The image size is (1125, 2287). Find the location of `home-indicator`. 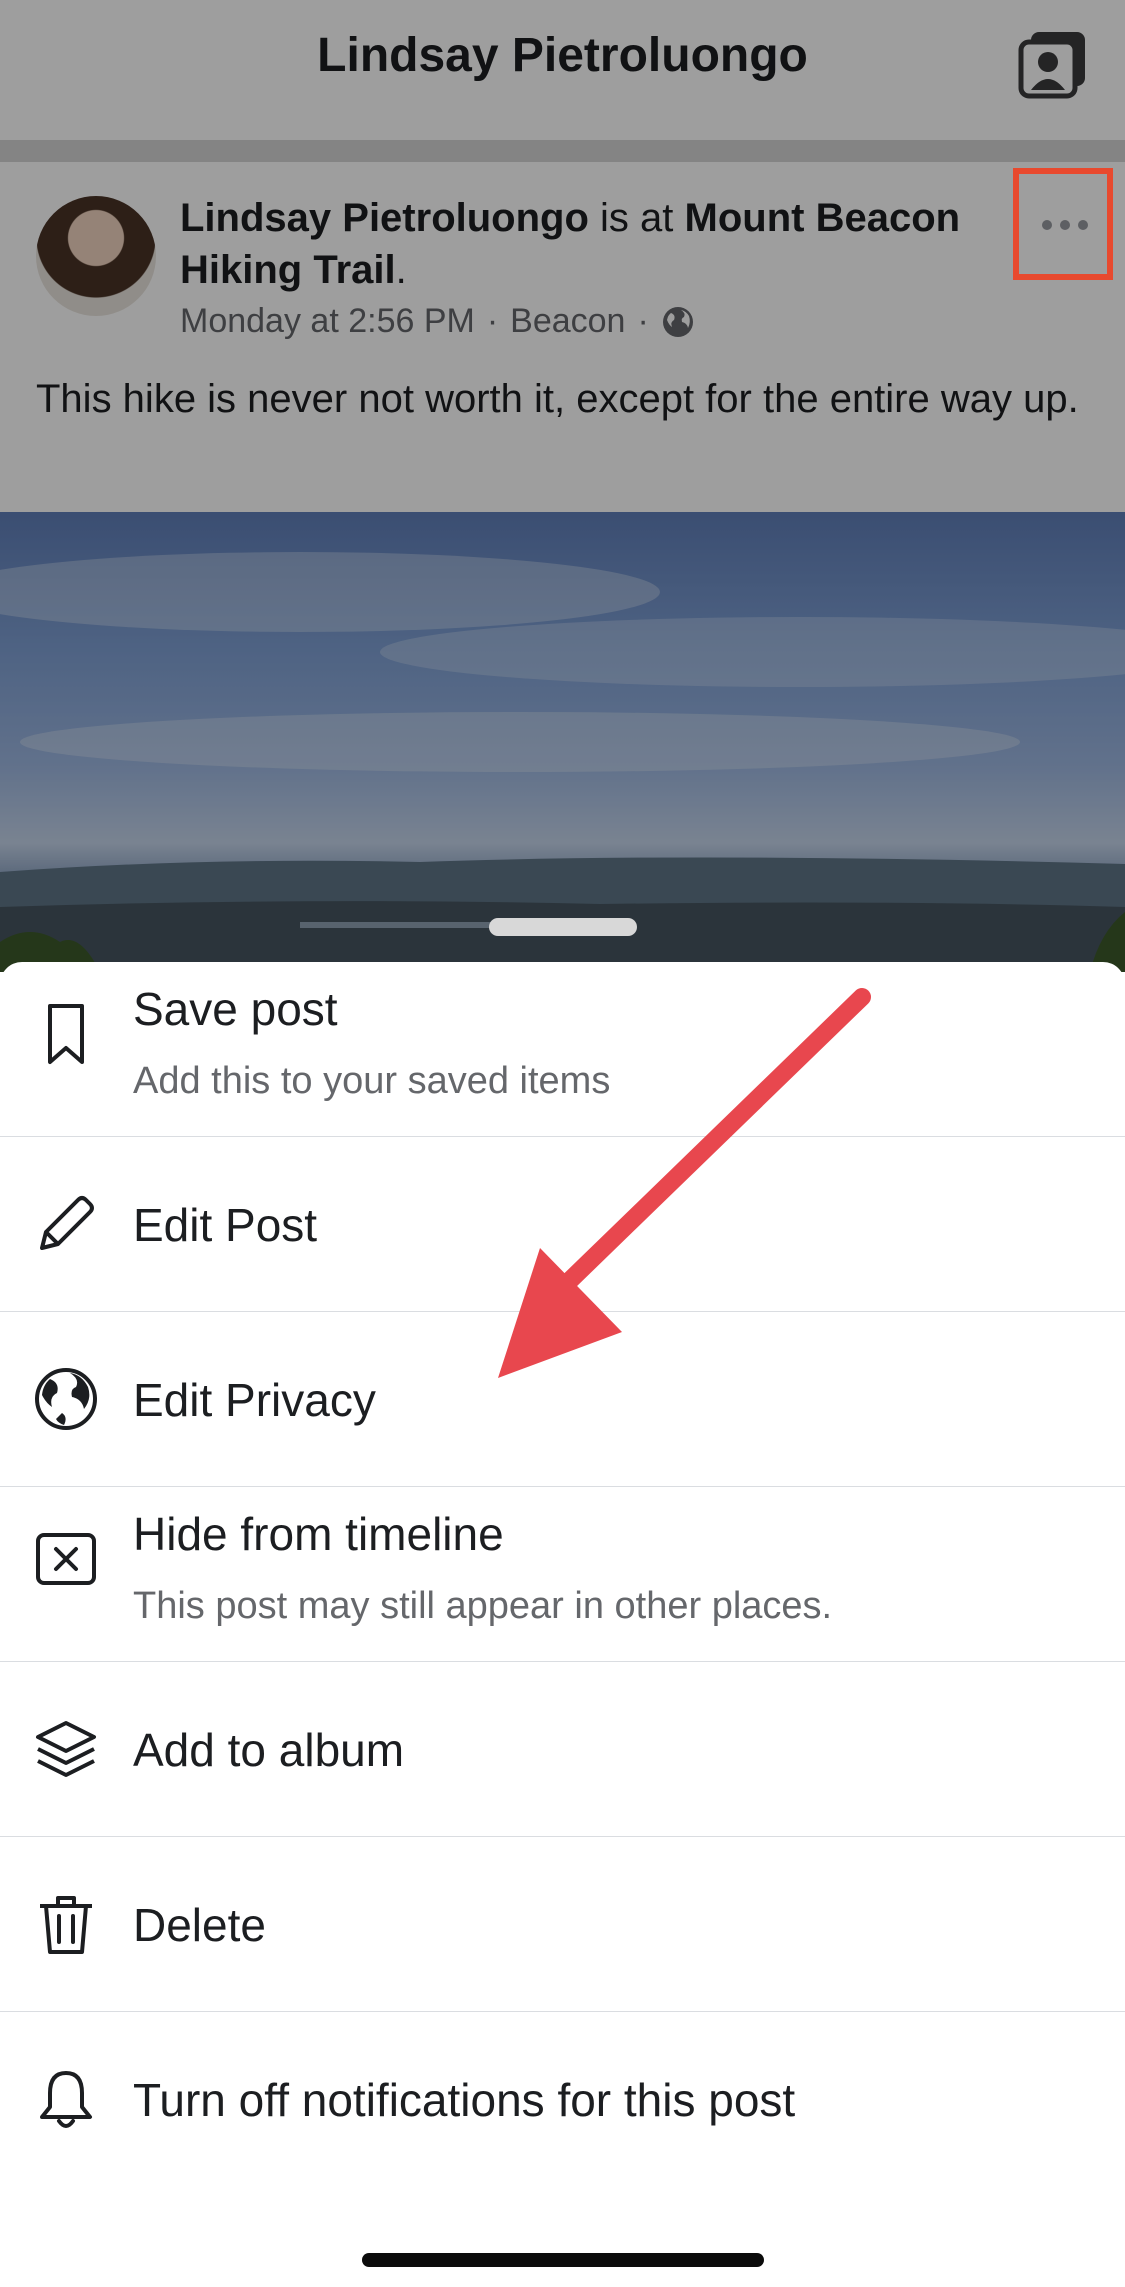

home-indicator is located at coordinates (563, 2260).